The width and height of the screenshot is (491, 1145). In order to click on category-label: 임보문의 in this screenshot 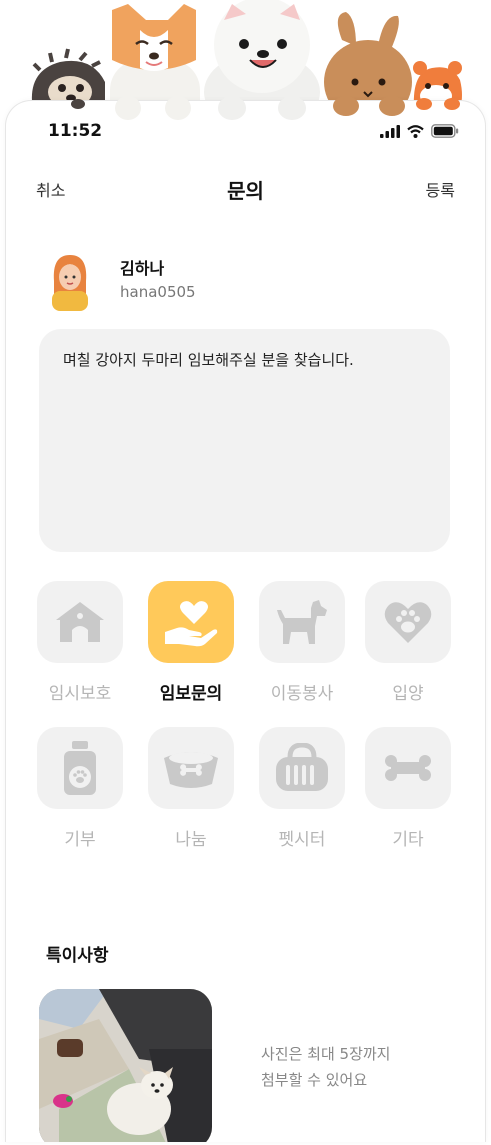, I will do `click(191, 694)`.